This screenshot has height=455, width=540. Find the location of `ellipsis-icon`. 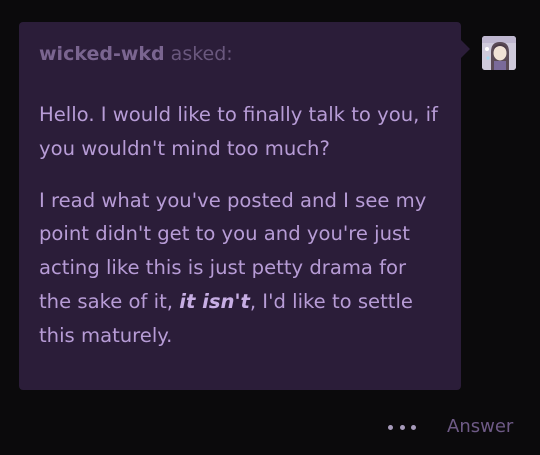

ellipsis-icon is located at coordinates (390, 427).